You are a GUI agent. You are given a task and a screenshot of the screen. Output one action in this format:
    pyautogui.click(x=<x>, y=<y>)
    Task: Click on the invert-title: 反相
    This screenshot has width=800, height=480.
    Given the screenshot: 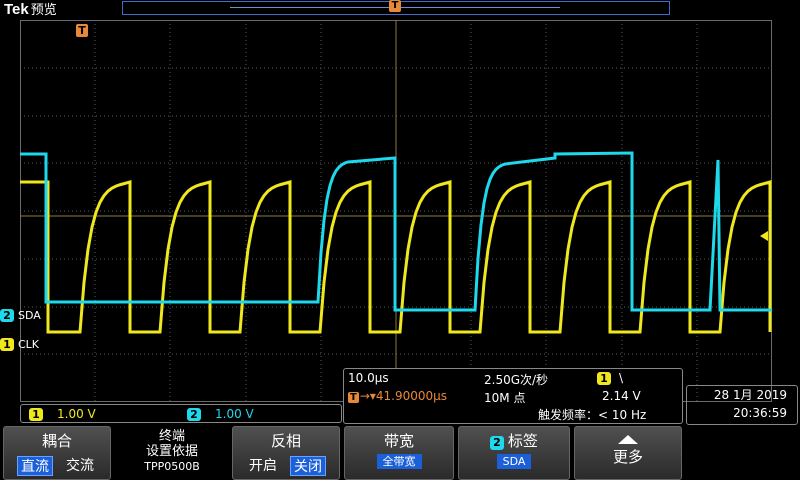 What is the action you would take?
    pyautogui.click(x=285, y=441)
    